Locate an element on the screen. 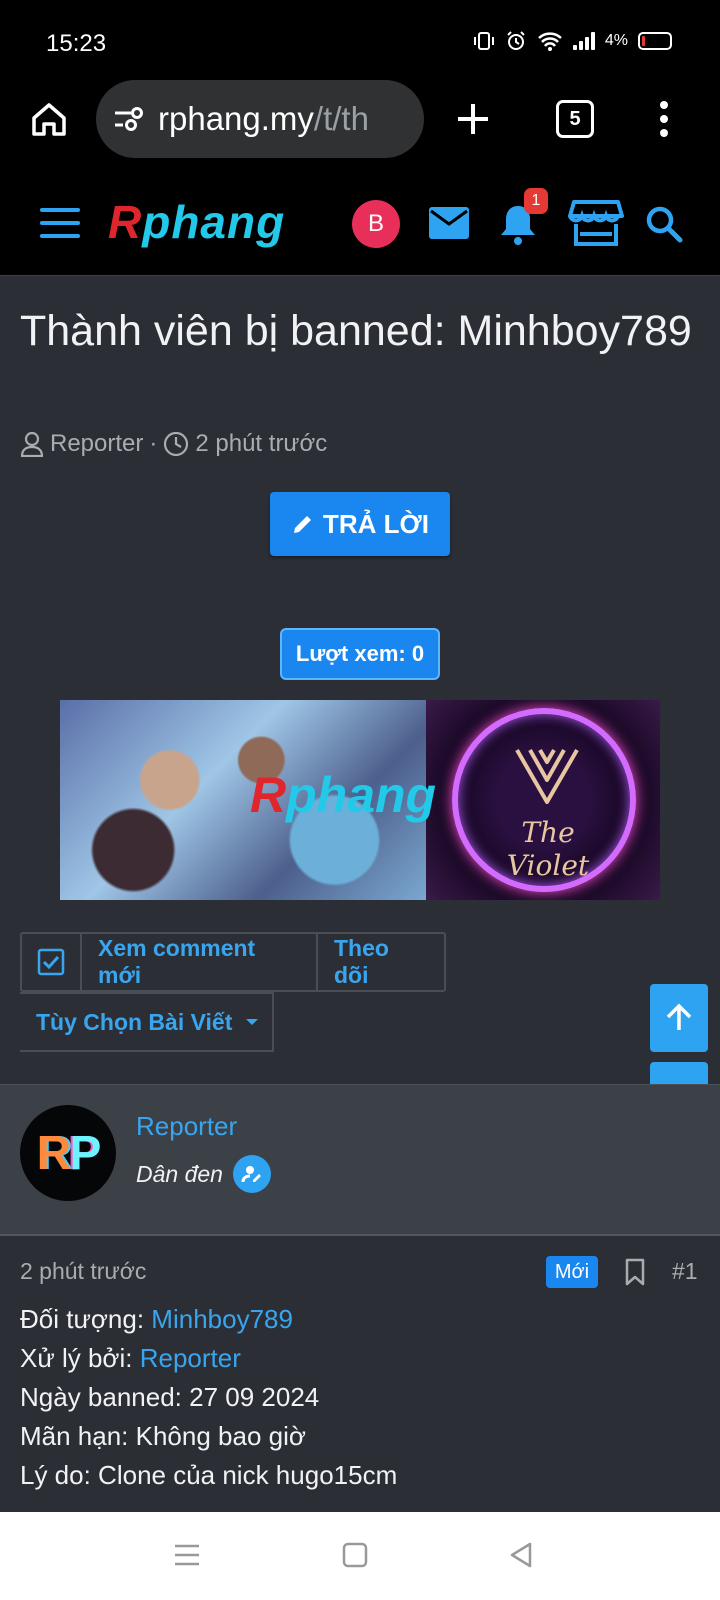 The image size is (720, 1600). user-avatar: B is located at coordinates (376, 224).